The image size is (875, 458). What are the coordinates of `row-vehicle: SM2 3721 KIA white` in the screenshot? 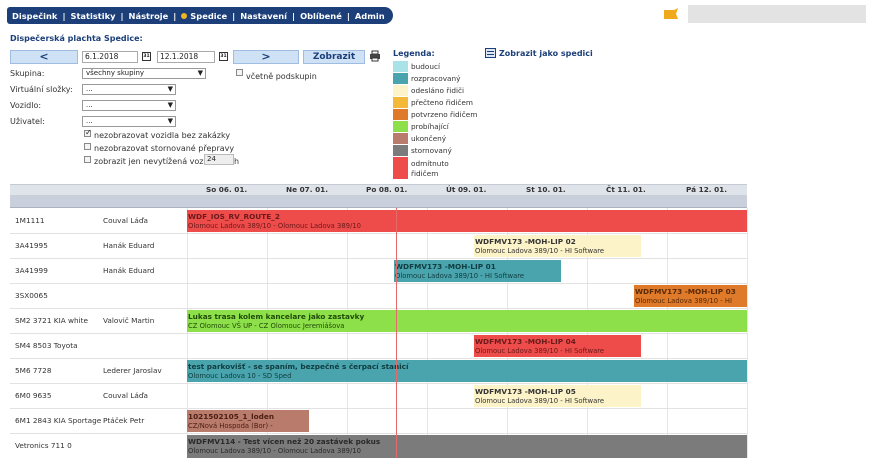 It's located at (51, 320).